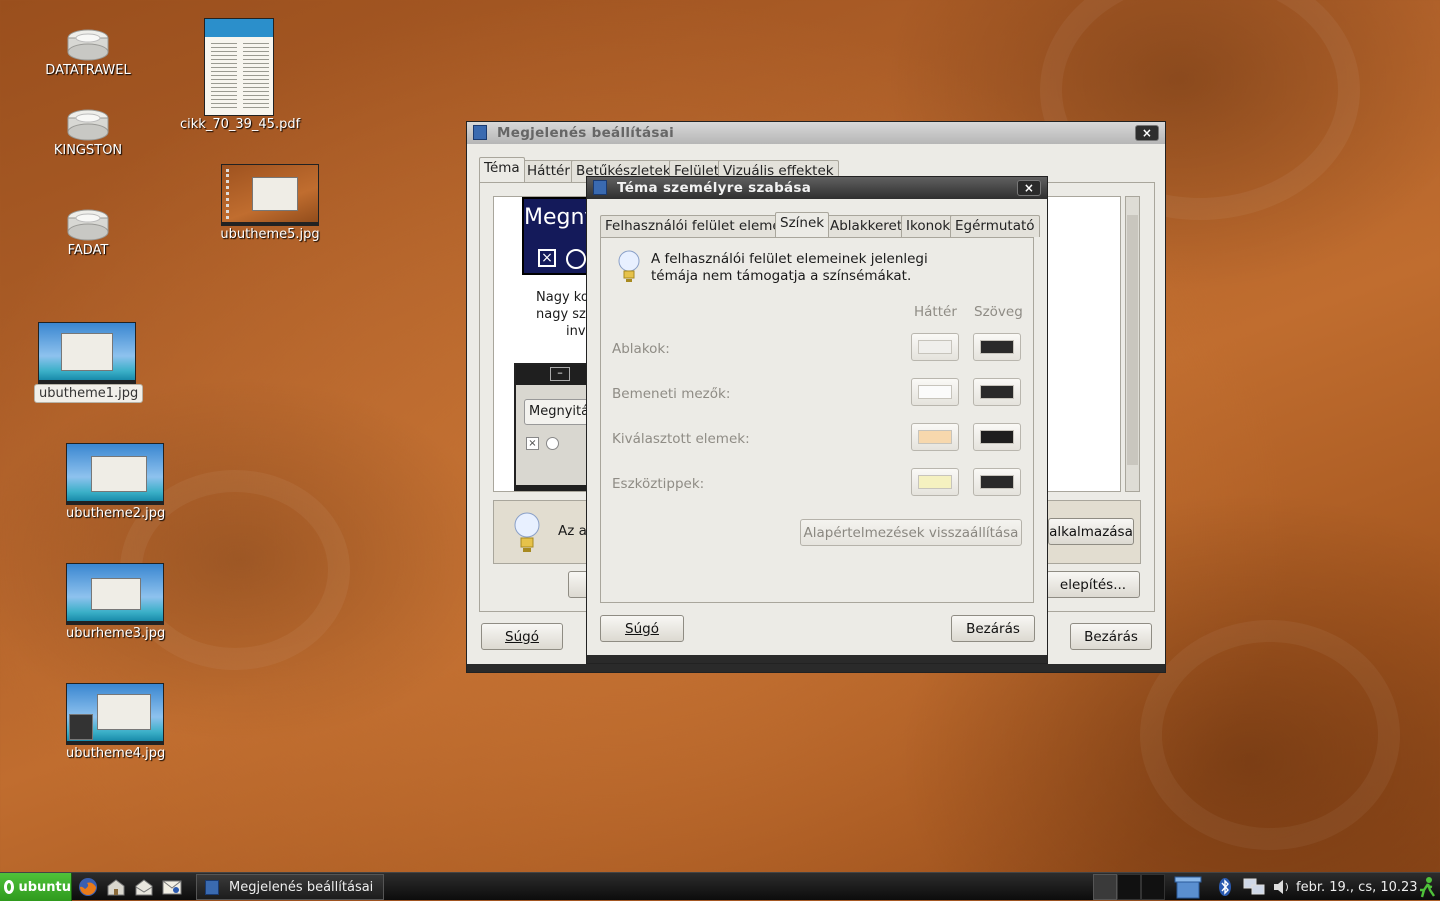 The height and width of the screenshot is (901, 1440). Describe the element at coordinates (561, 314) in the screenshot. I see `theme-preview-line: nagy sz` at that location.